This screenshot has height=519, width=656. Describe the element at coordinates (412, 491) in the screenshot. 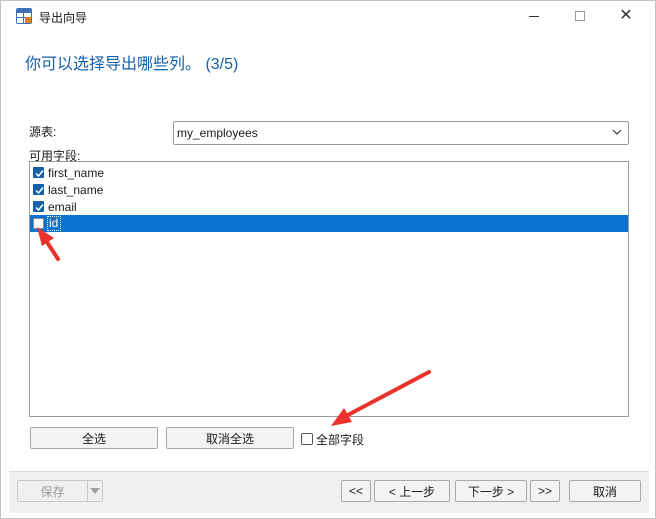

I see `previous-step-button: < 上一步` at that location.